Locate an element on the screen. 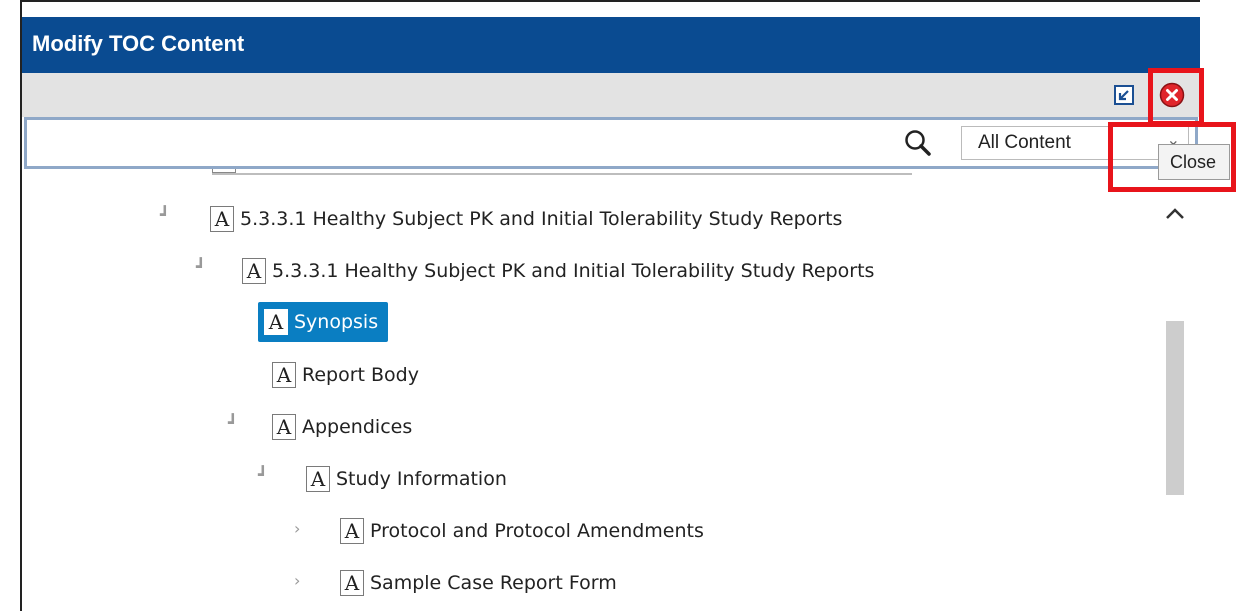 The height and width of the screenshot is (611, 1238). tree-item: A Report Body is located at coordinates (345, 375).